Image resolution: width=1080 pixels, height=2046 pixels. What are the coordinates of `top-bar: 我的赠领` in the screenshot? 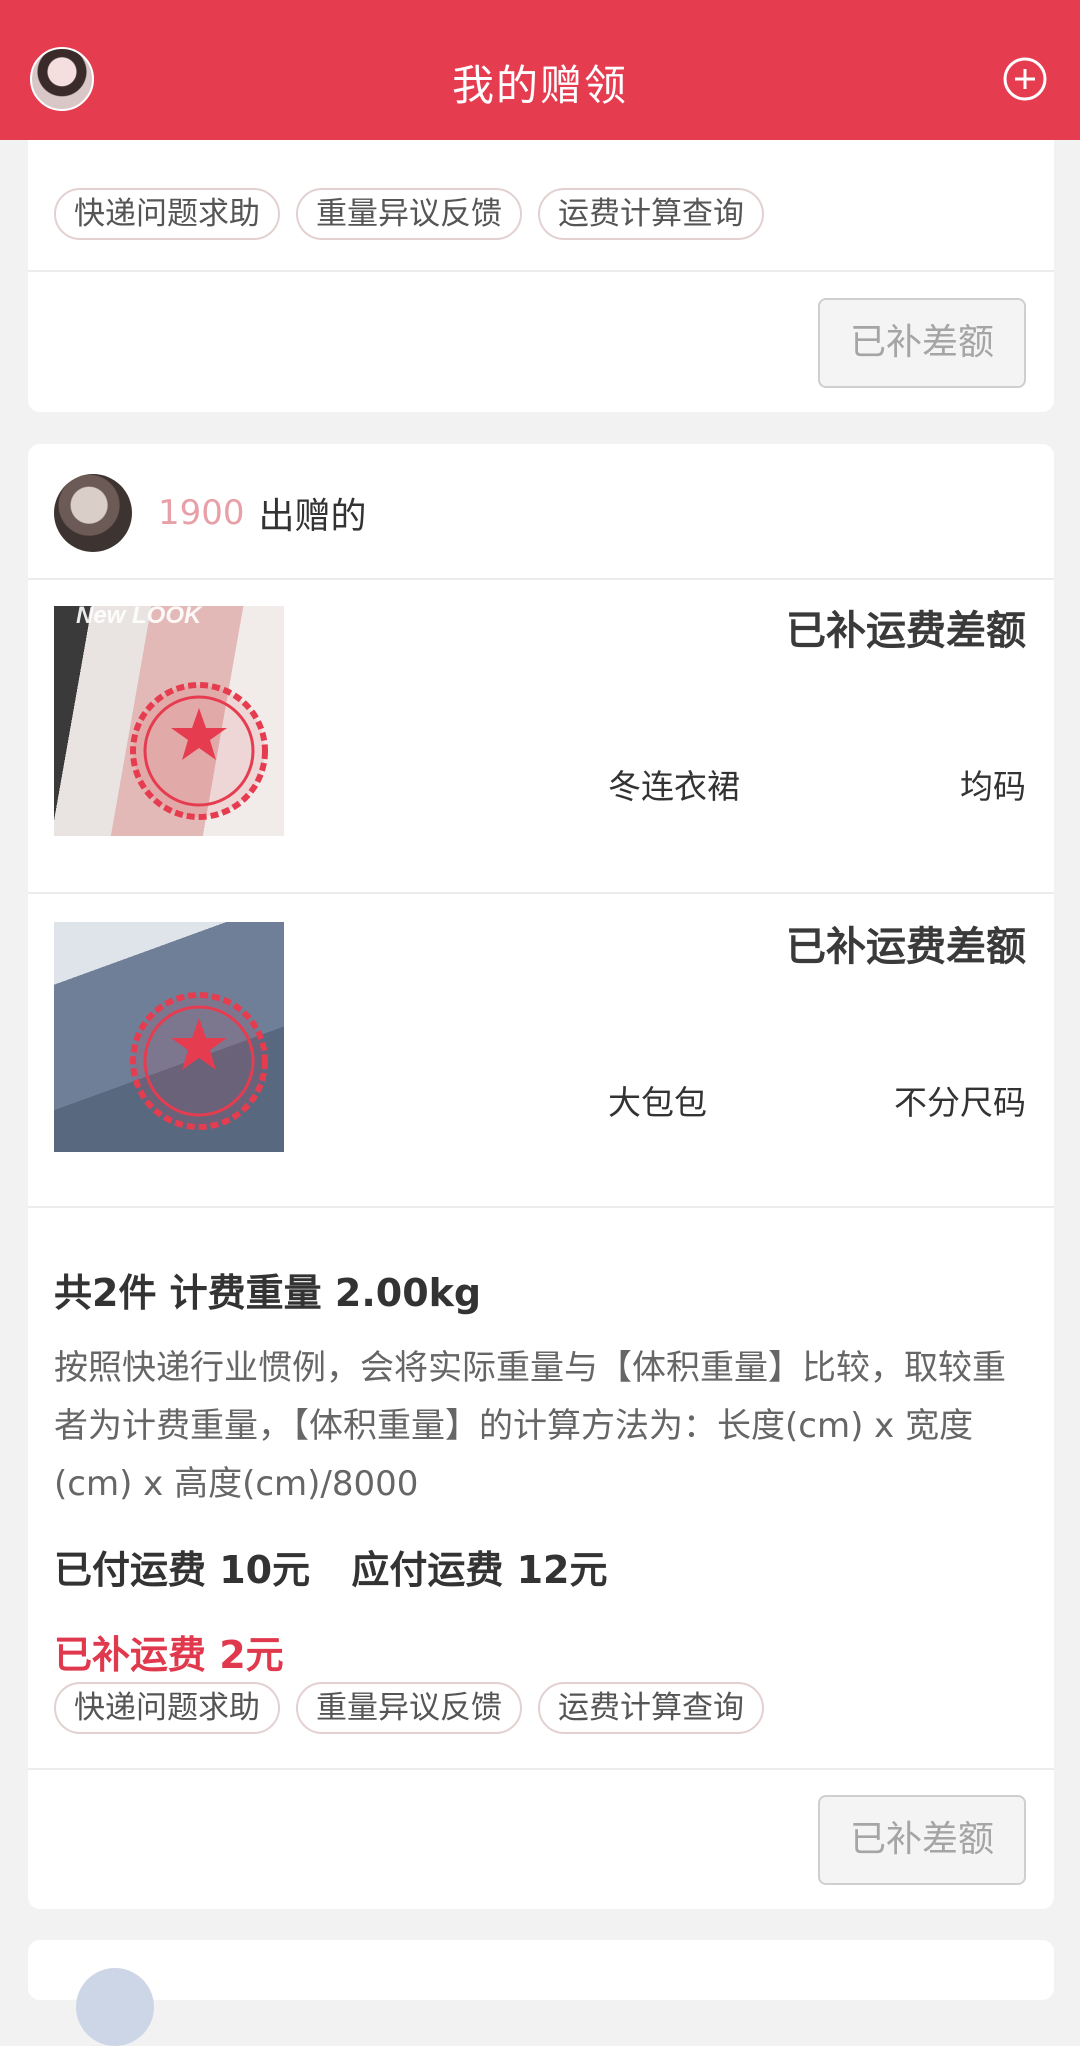 It's located at (540, 70).